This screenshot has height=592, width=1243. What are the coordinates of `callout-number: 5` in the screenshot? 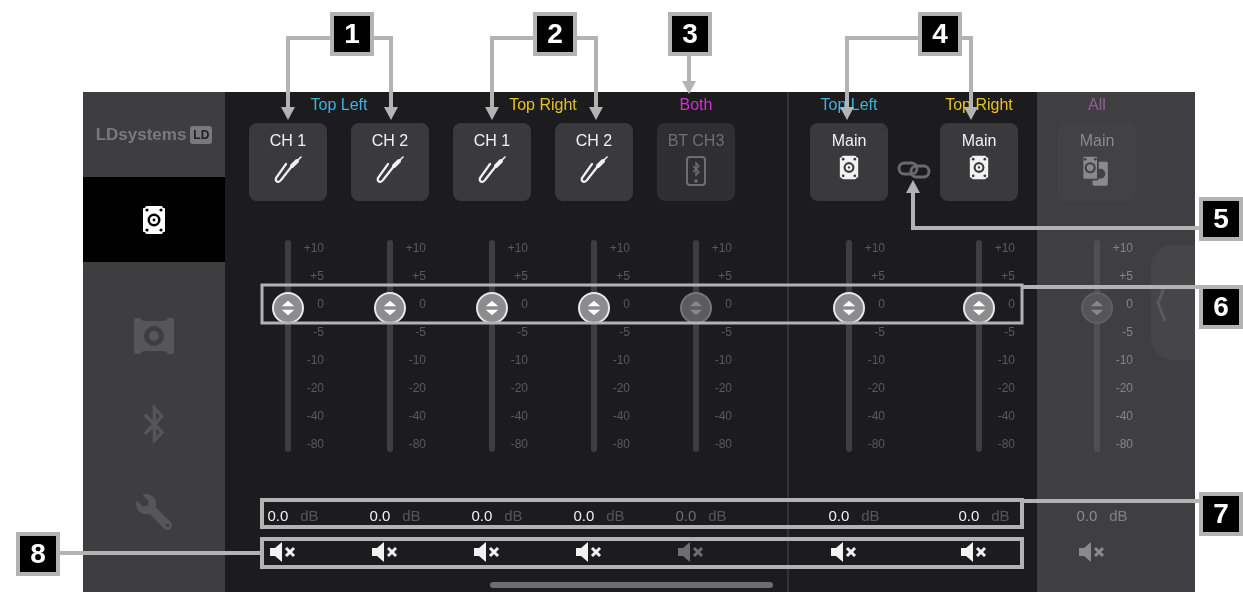 It's located at (1221, 219).